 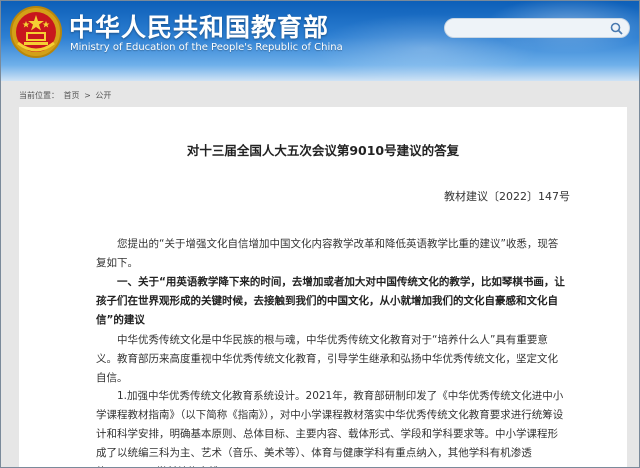 What do you see at coordinates (323, 150) in the screenshot?
I see `document-title: 对十三届全国人大五次会议第9010号建议的答复` at bounding box center [323, 150].